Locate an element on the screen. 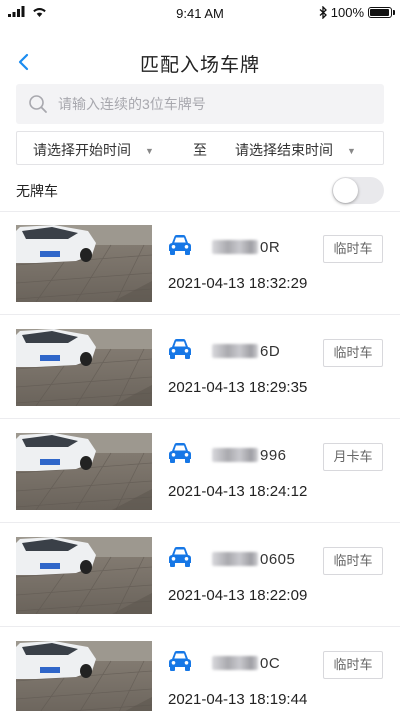 This screenshot has height=711, width=400. plate-number: 6D is located at coordinates (246, 351).